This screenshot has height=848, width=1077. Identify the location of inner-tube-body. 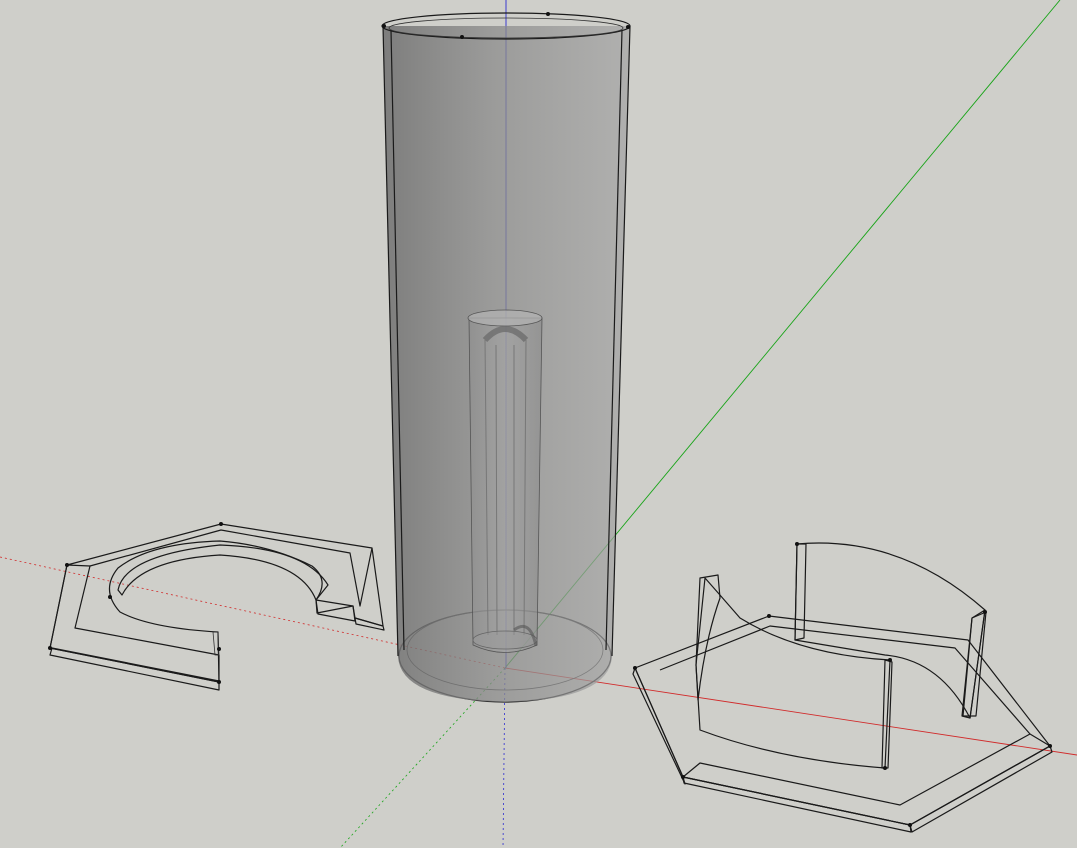
(505, 485).